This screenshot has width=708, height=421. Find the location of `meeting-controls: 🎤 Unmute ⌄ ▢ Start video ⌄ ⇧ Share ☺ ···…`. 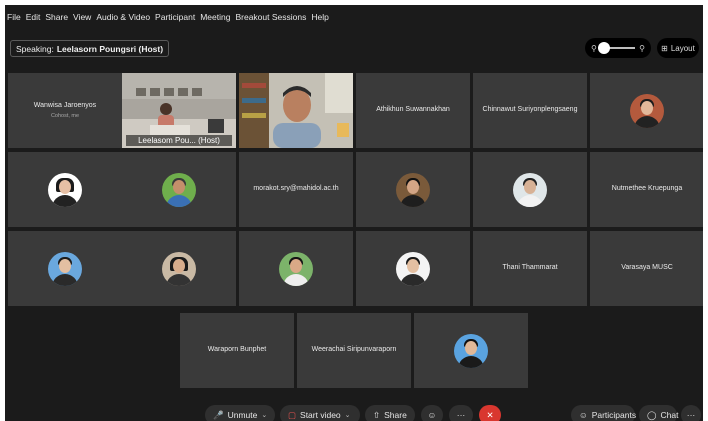

meeting-controls: 🎤 Unmute ⌄ ▢ Start video ⌄ ⇧ Share ☺ ···… is located at coordinates (354, 411).